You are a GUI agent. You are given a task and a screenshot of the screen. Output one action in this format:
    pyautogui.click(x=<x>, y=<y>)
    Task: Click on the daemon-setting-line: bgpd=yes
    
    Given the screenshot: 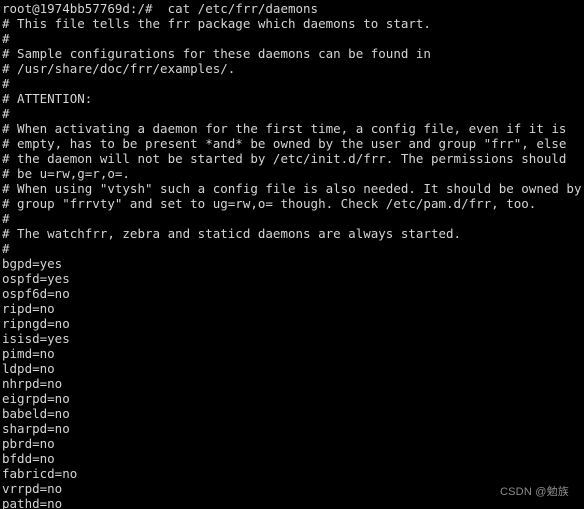 What is the action you would take?
    pyautogui.click(x=32, y=263)
    